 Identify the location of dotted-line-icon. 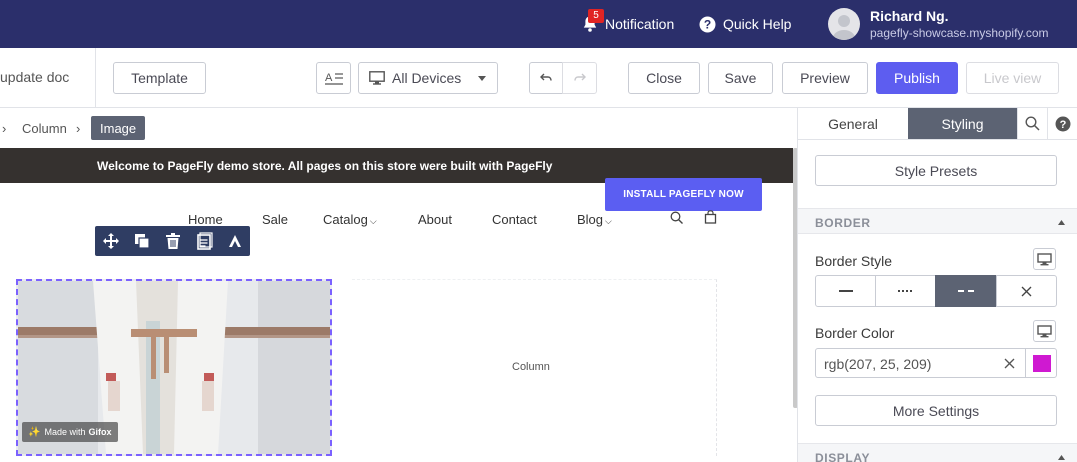
(905, 291).